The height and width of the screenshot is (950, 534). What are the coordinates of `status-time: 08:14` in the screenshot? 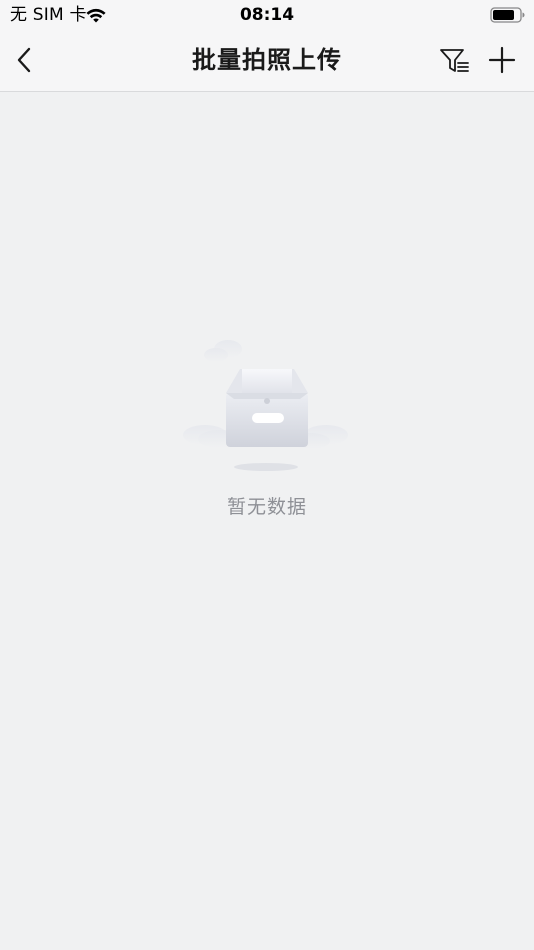 It's located at (267, 15).